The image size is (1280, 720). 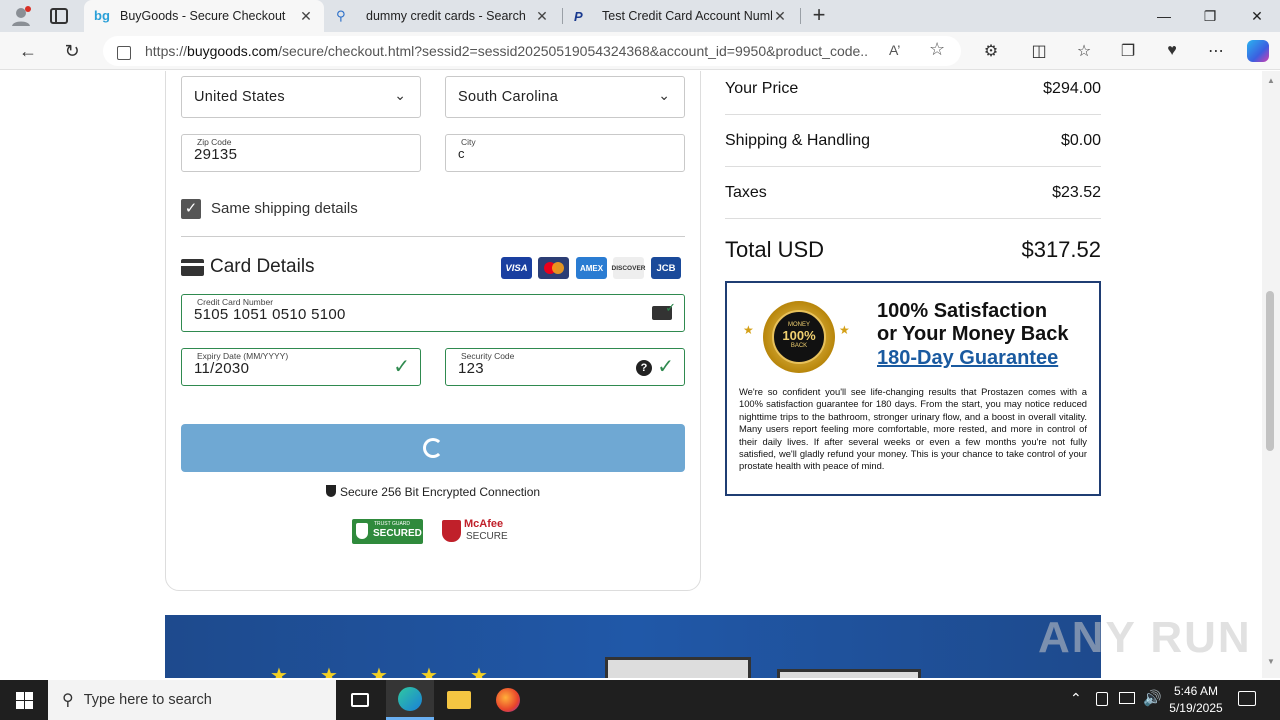 What do you see at coordinates (666, 268) in the screenshot?
I see `jcb-icon: JCB` at bounding box center [666, 268].